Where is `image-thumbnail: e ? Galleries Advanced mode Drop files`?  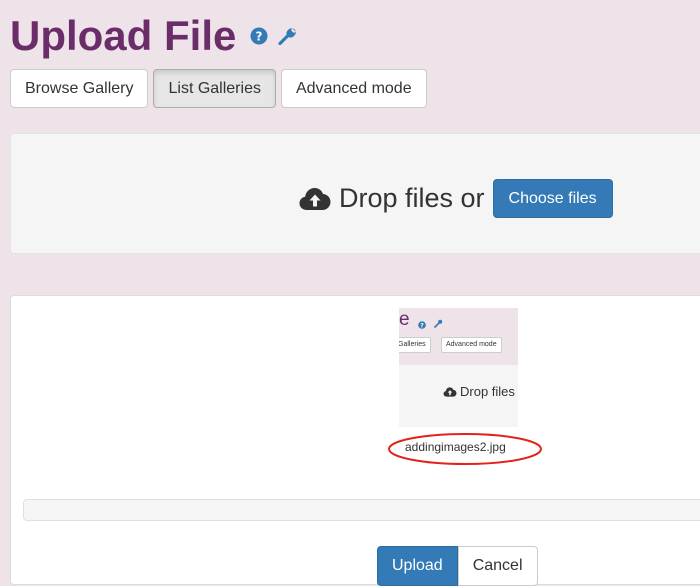 image-thumbnail: e ? Galleries Advanced mode Drop files is located at coordinates (458, 367).